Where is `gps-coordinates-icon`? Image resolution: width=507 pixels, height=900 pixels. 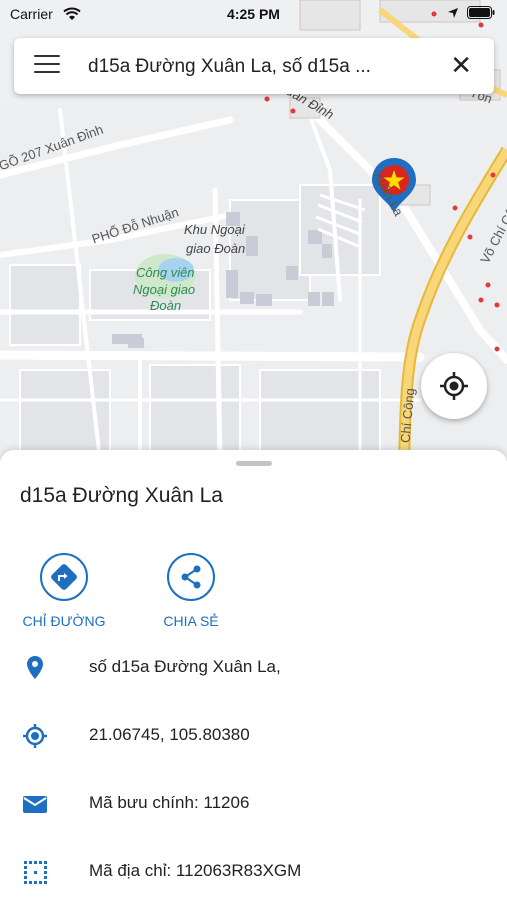
gps-coordinates-icon is located at coordinates (35, 736).